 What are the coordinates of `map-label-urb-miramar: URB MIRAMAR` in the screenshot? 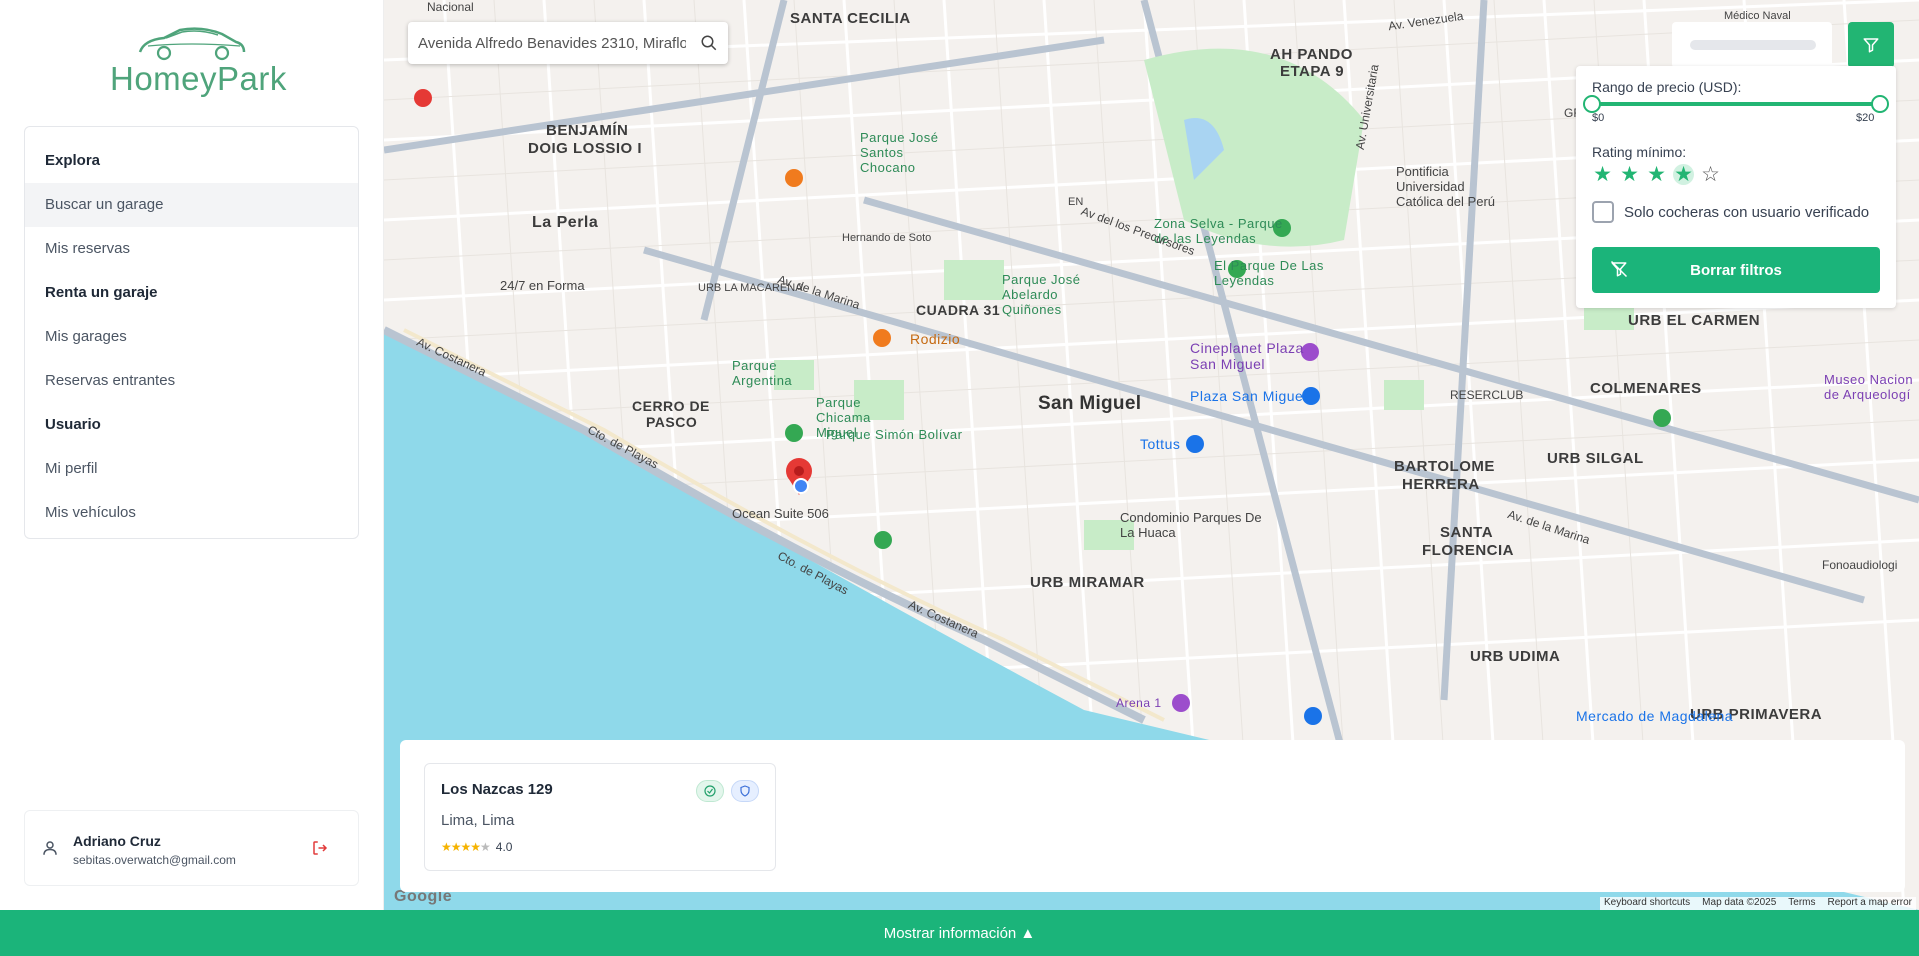 It's located at (1087, 582).